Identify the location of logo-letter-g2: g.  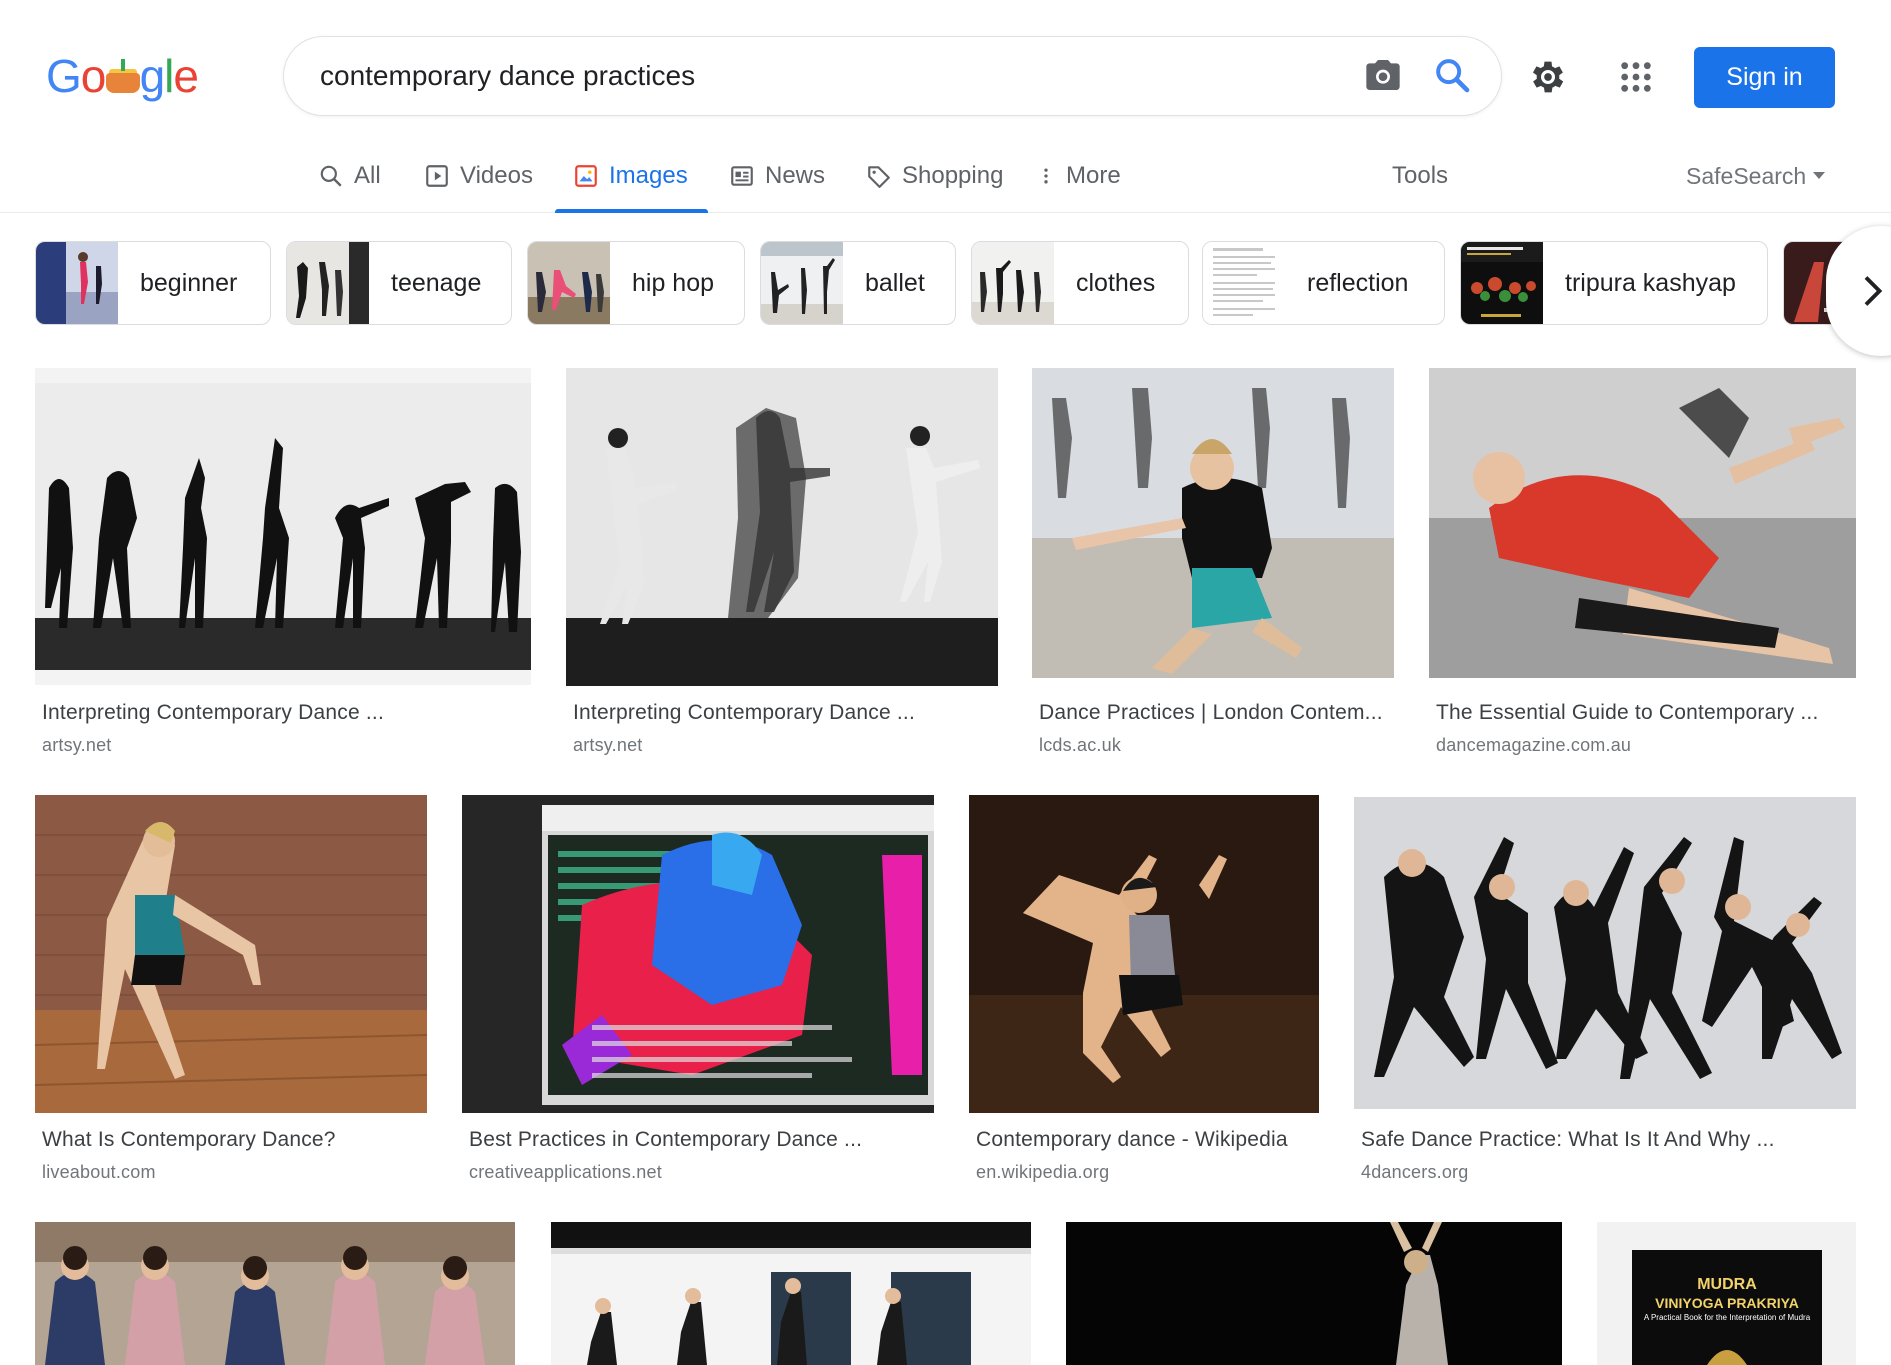
(152, 76).